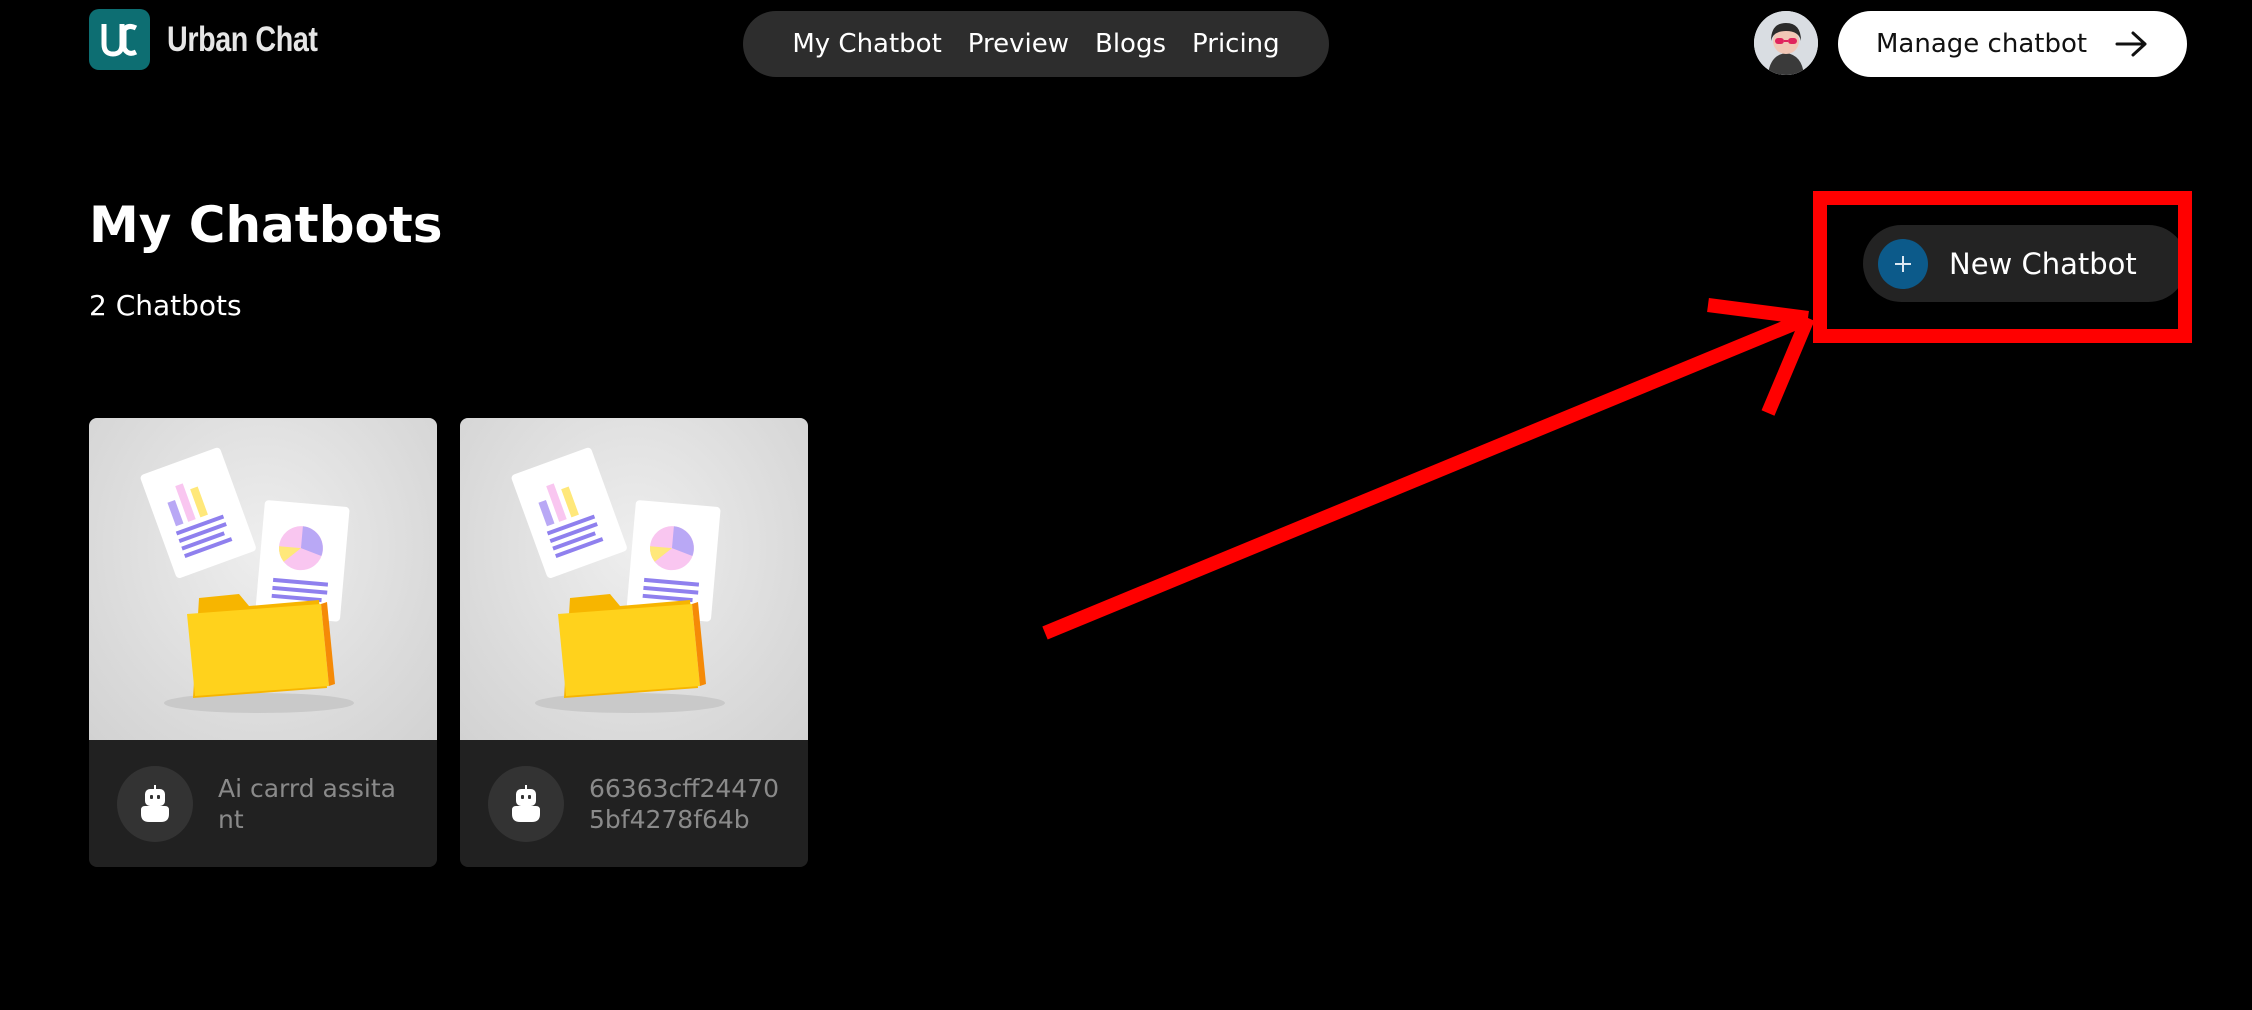 This screenshot has height=1010, width=2252. Describe the element at coordinates (1982, 44) in the screenshot. I see `manage-chatbot-label: Manage chatbot` at that location.